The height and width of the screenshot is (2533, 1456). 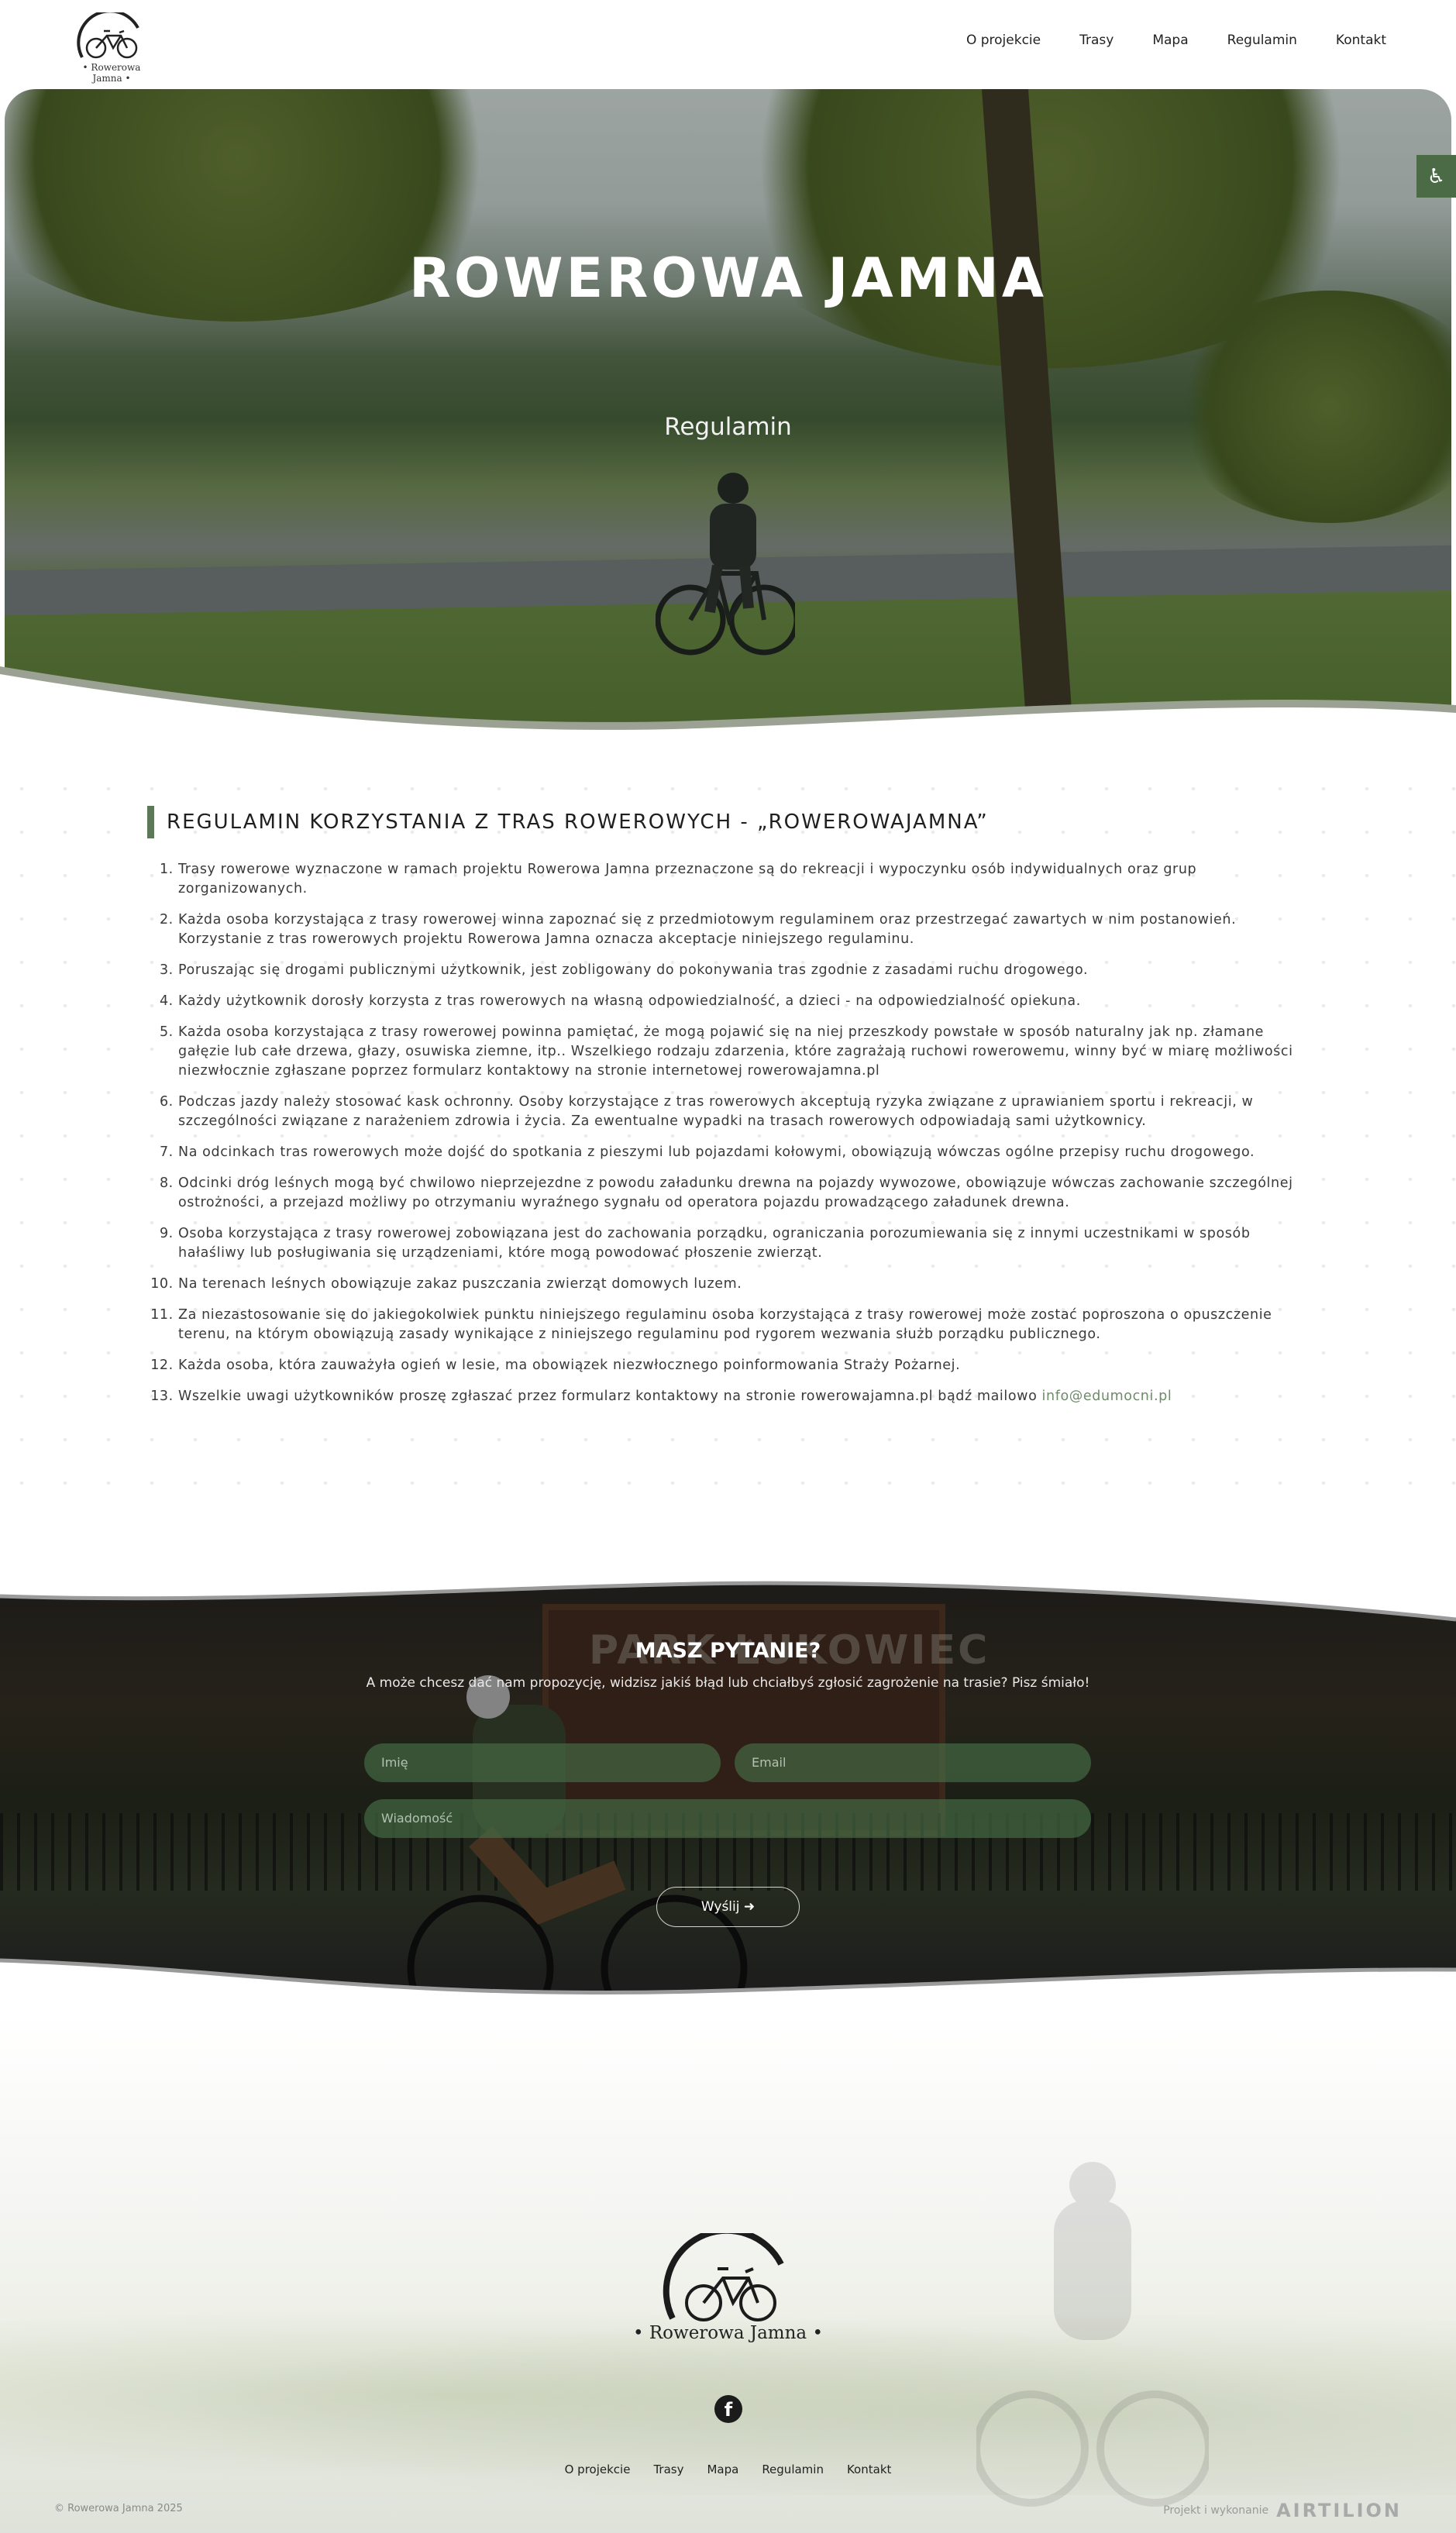 What do you see at coordinates (542, 1762) in the screenshot?
I see `name-field: Imię` at bounding box center [542, 1762].